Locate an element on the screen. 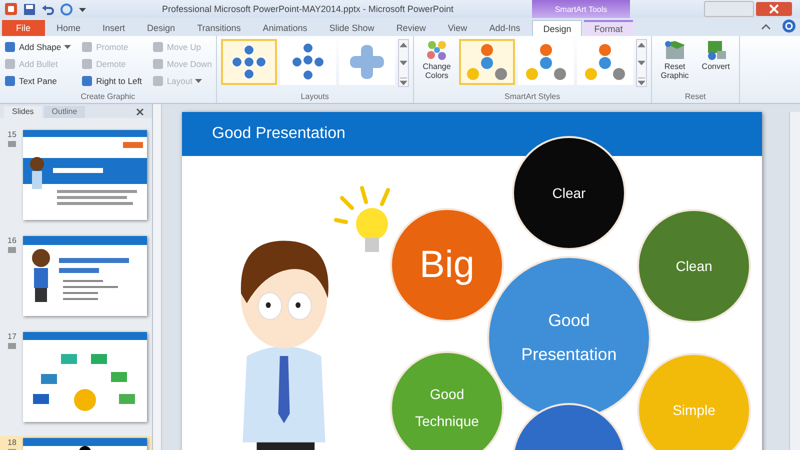  contextual-tab-label: SmartArt Tools is located at coordinates (581, 9).